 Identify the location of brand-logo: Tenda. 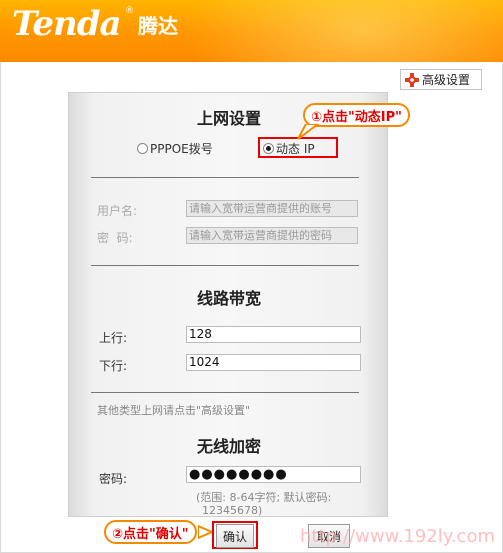
(67, 24).